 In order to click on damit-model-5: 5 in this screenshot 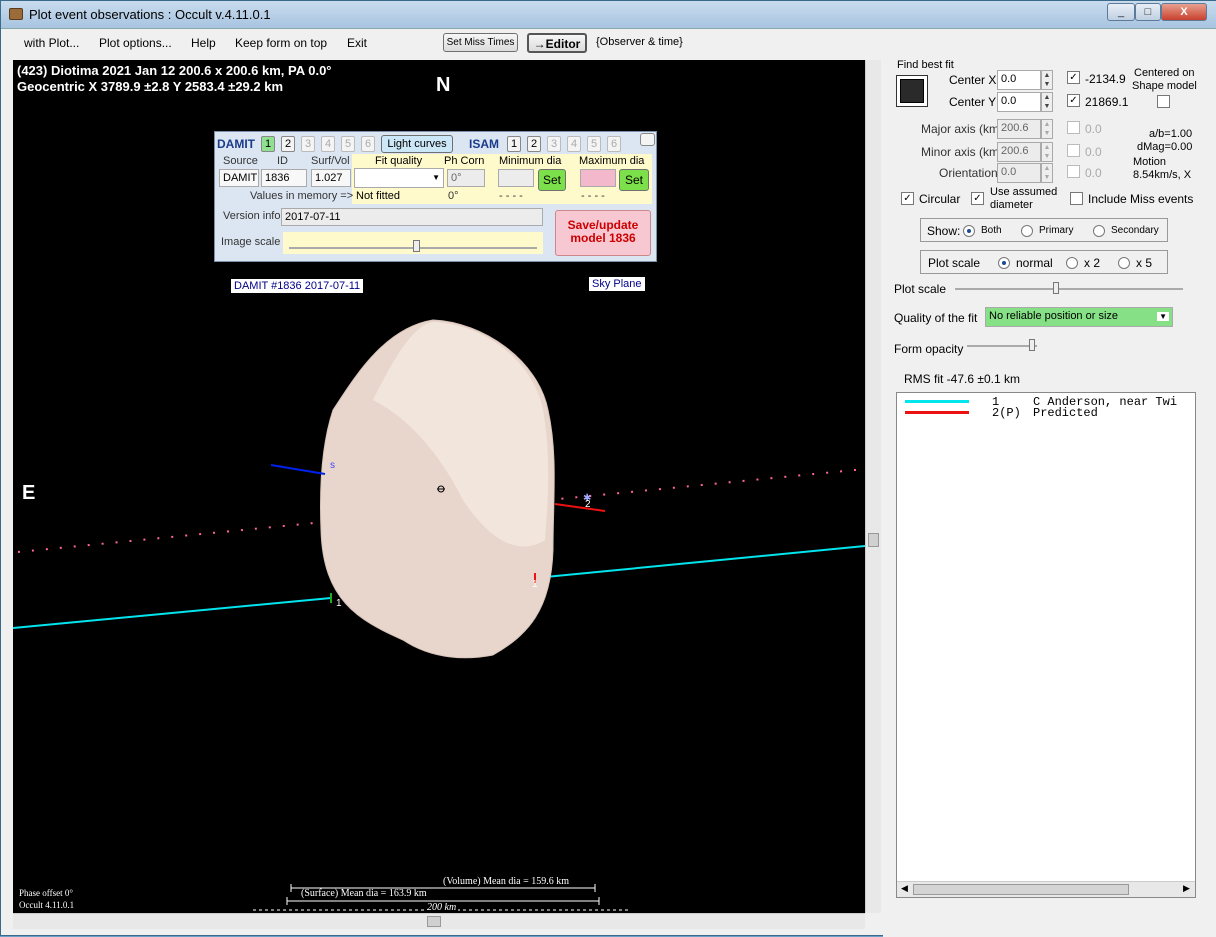, I will do `click(348, 144)`.